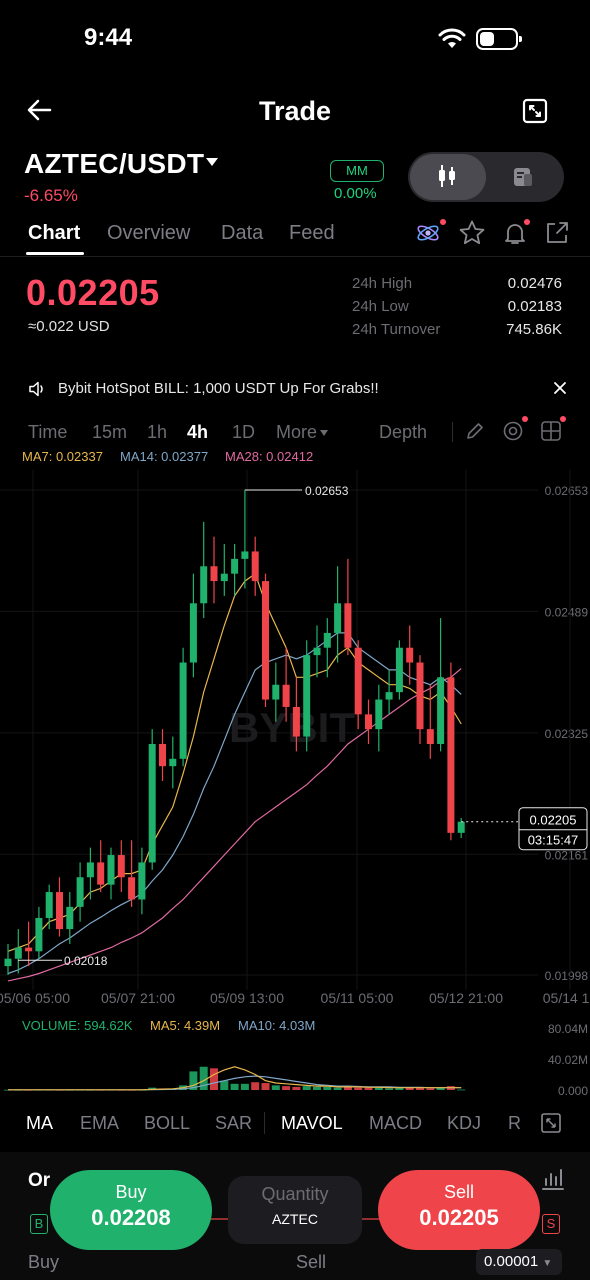 This screenshot has height=1280, width=590. I want to click on pair-selector: AZTEC/USDT, so click(114, 164).